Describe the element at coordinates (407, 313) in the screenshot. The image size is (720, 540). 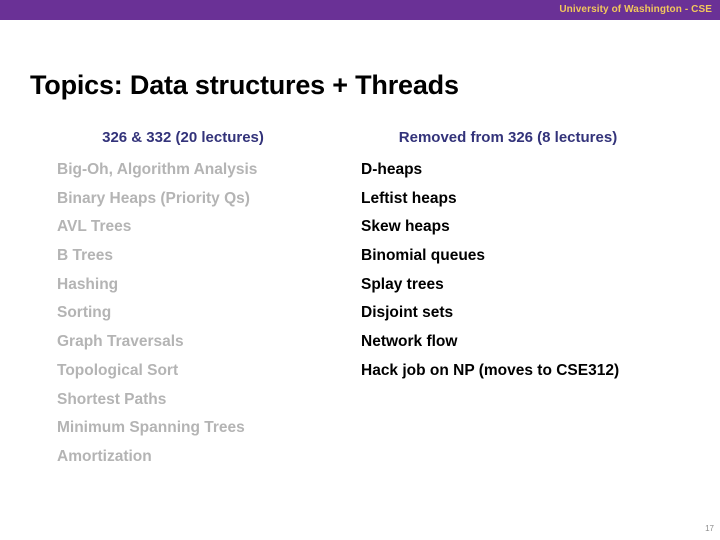
I see `list-item: Disjoint sets` at that location.